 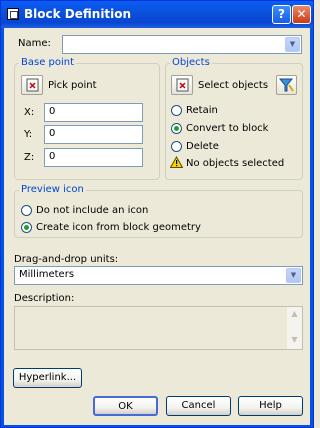 I want to click on objects-title: Objects, so click(x=191, y=62).